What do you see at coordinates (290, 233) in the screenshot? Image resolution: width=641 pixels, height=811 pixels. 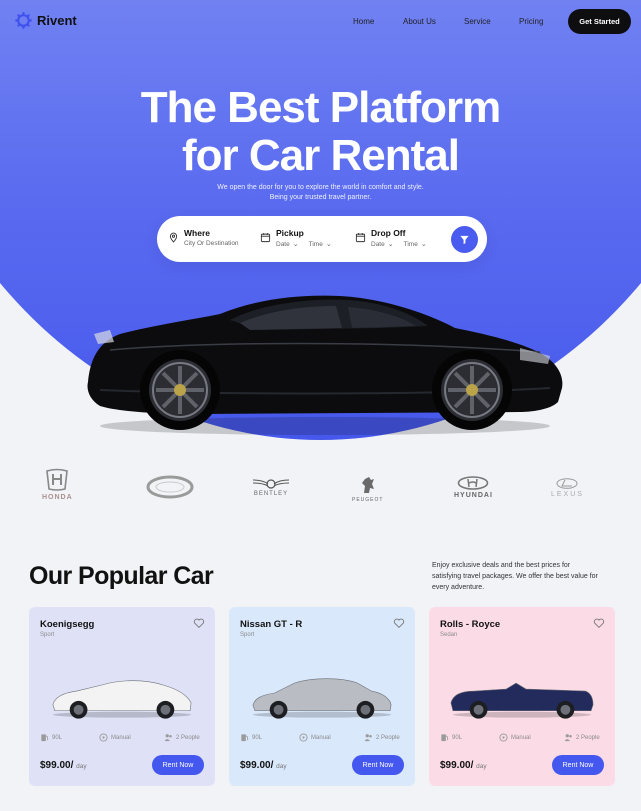 I see `pickup-label: Pickup` at bounding box center [290, 233].